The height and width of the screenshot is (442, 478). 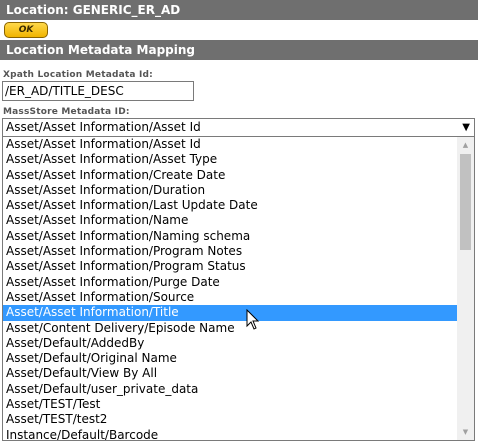 What do you see at coordinates (230, 220) in the screenshot?
I see `dropdown-option: Asset/Asset Information/Name` at bounding box center [230, 220].